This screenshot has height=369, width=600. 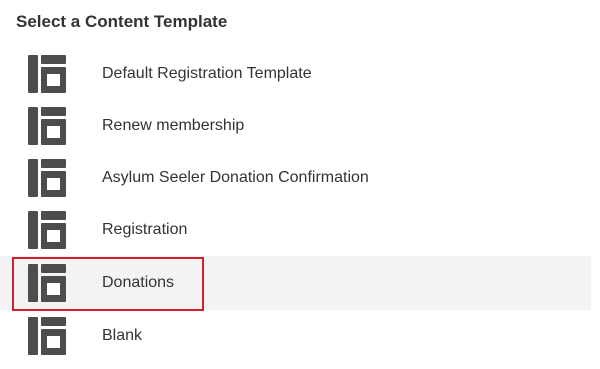 What do you see at coordinates (145, 229) in the screenshot?
I see `template-label: Registration` at bounding box center [145, 229].